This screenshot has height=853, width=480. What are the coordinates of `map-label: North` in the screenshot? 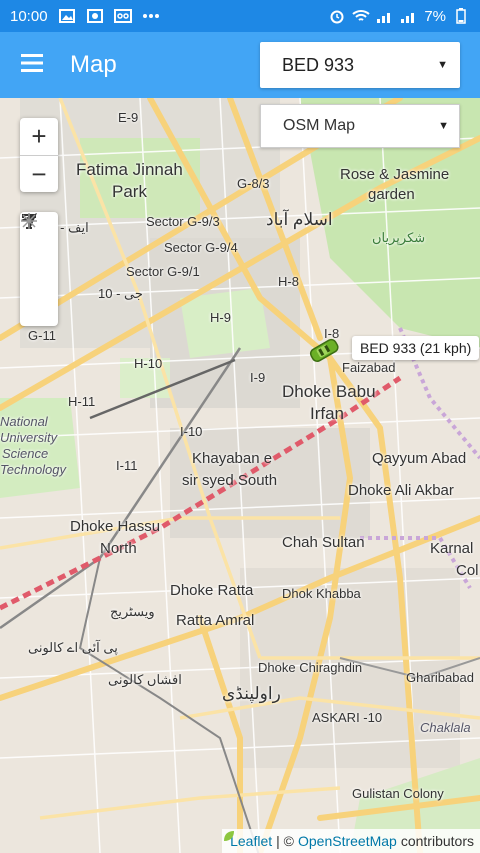 It's located at (118, 548).